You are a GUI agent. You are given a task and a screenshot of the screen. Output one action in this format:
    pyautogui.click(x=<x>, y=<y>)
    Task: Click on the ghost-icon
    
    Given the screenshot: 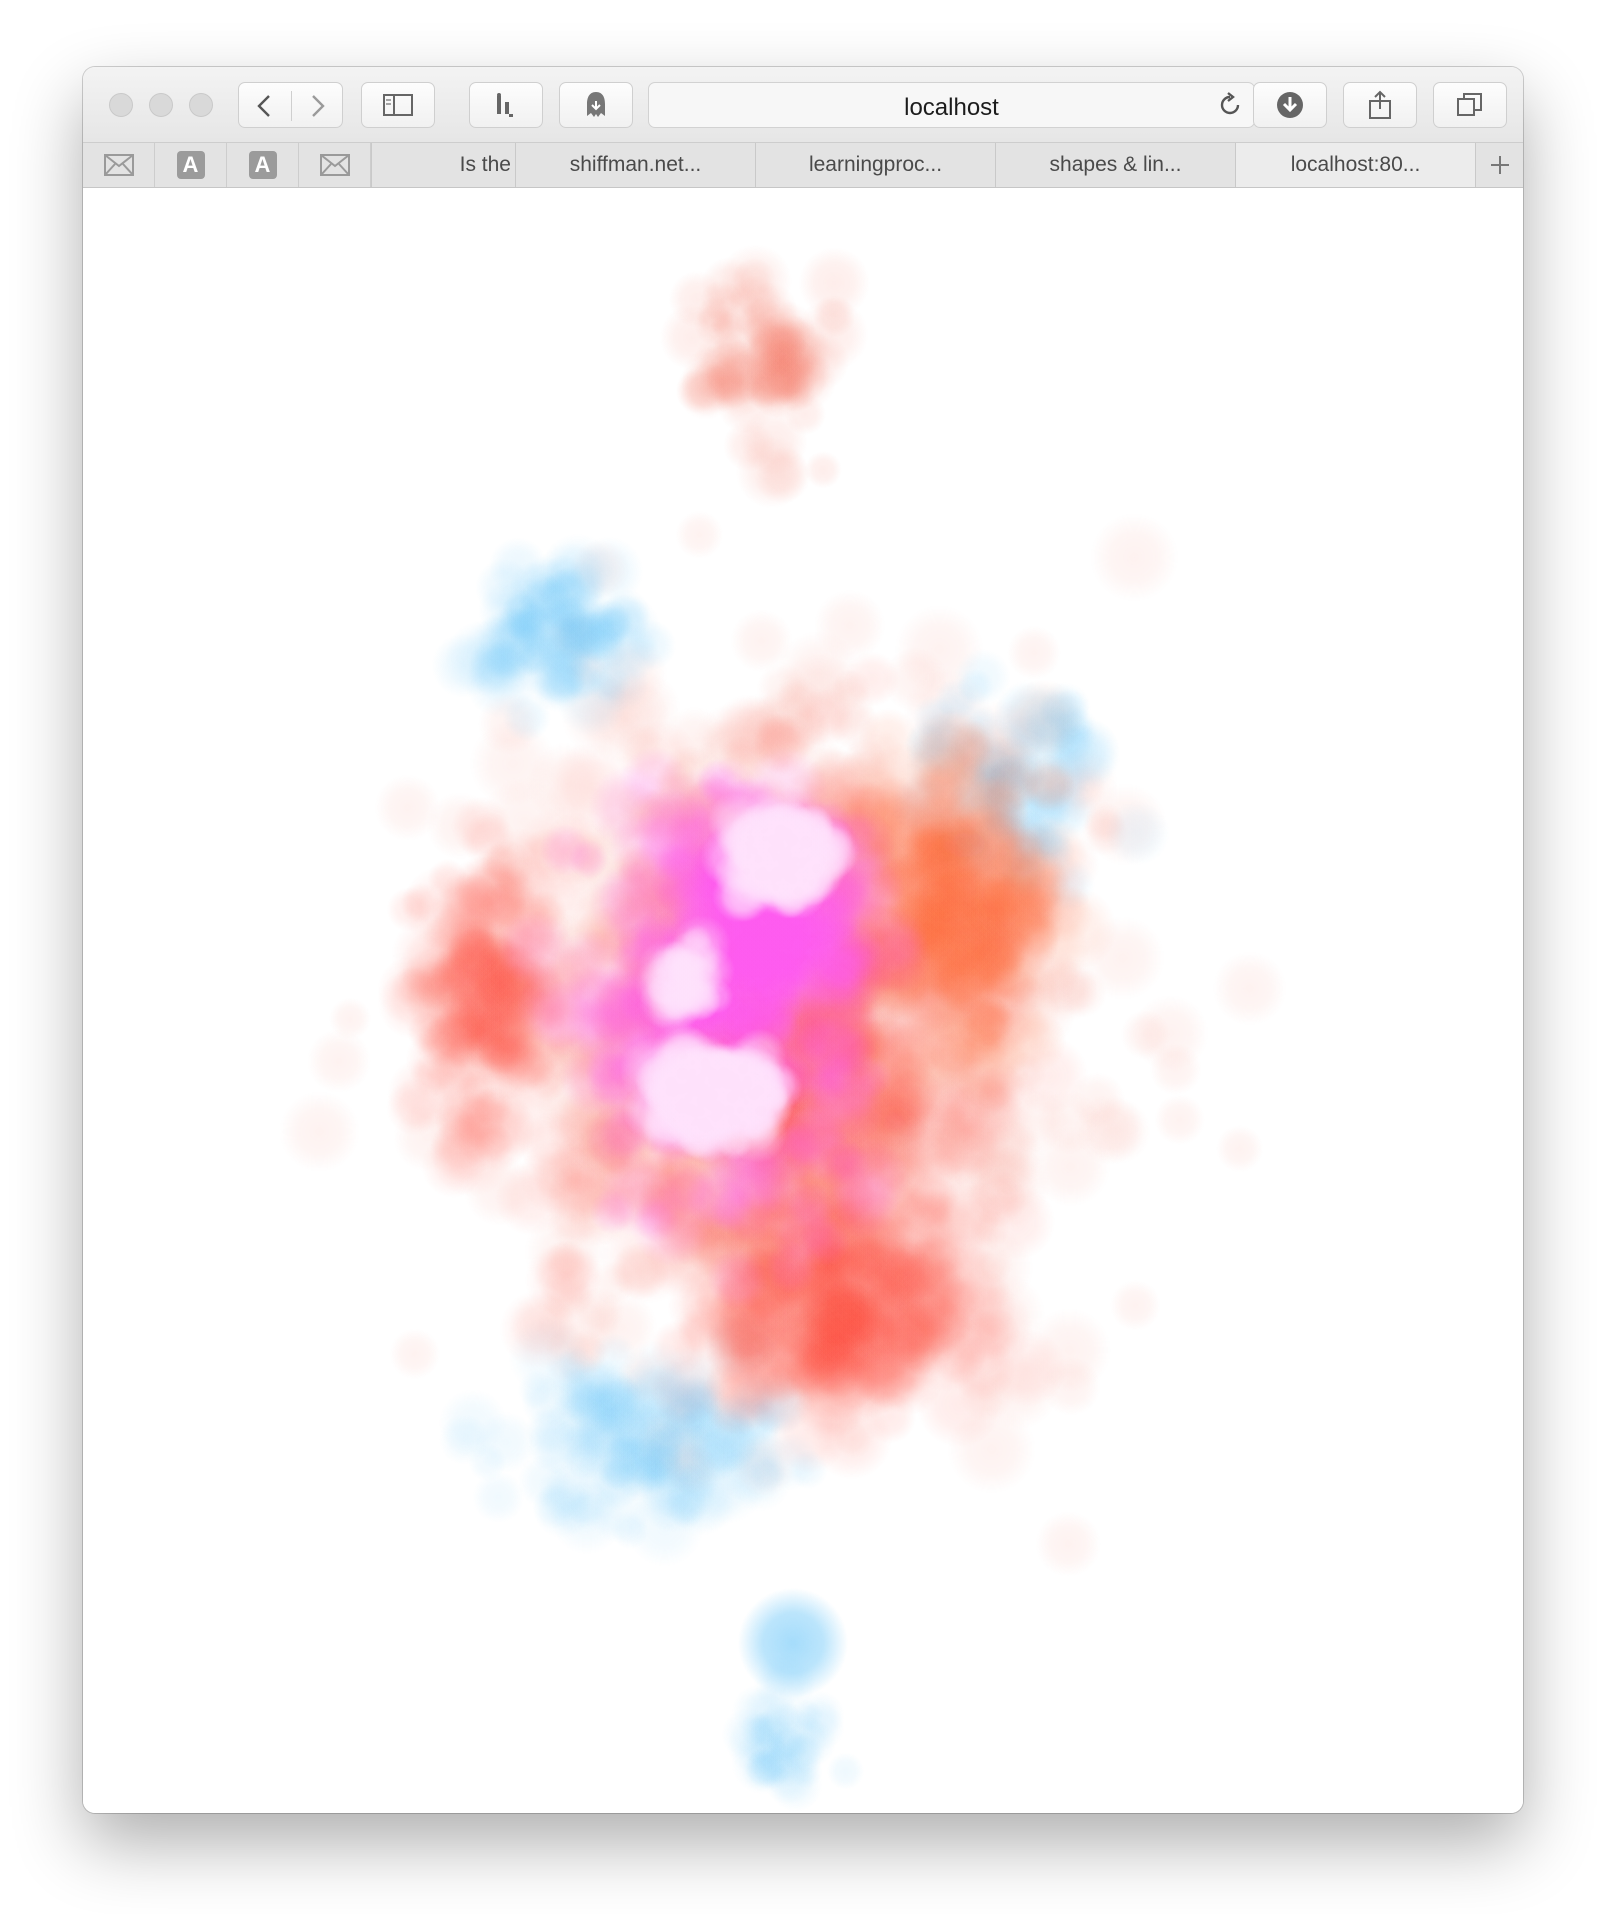 What is the action you would take?
    pyautogui.click(x=596, y=104)
    